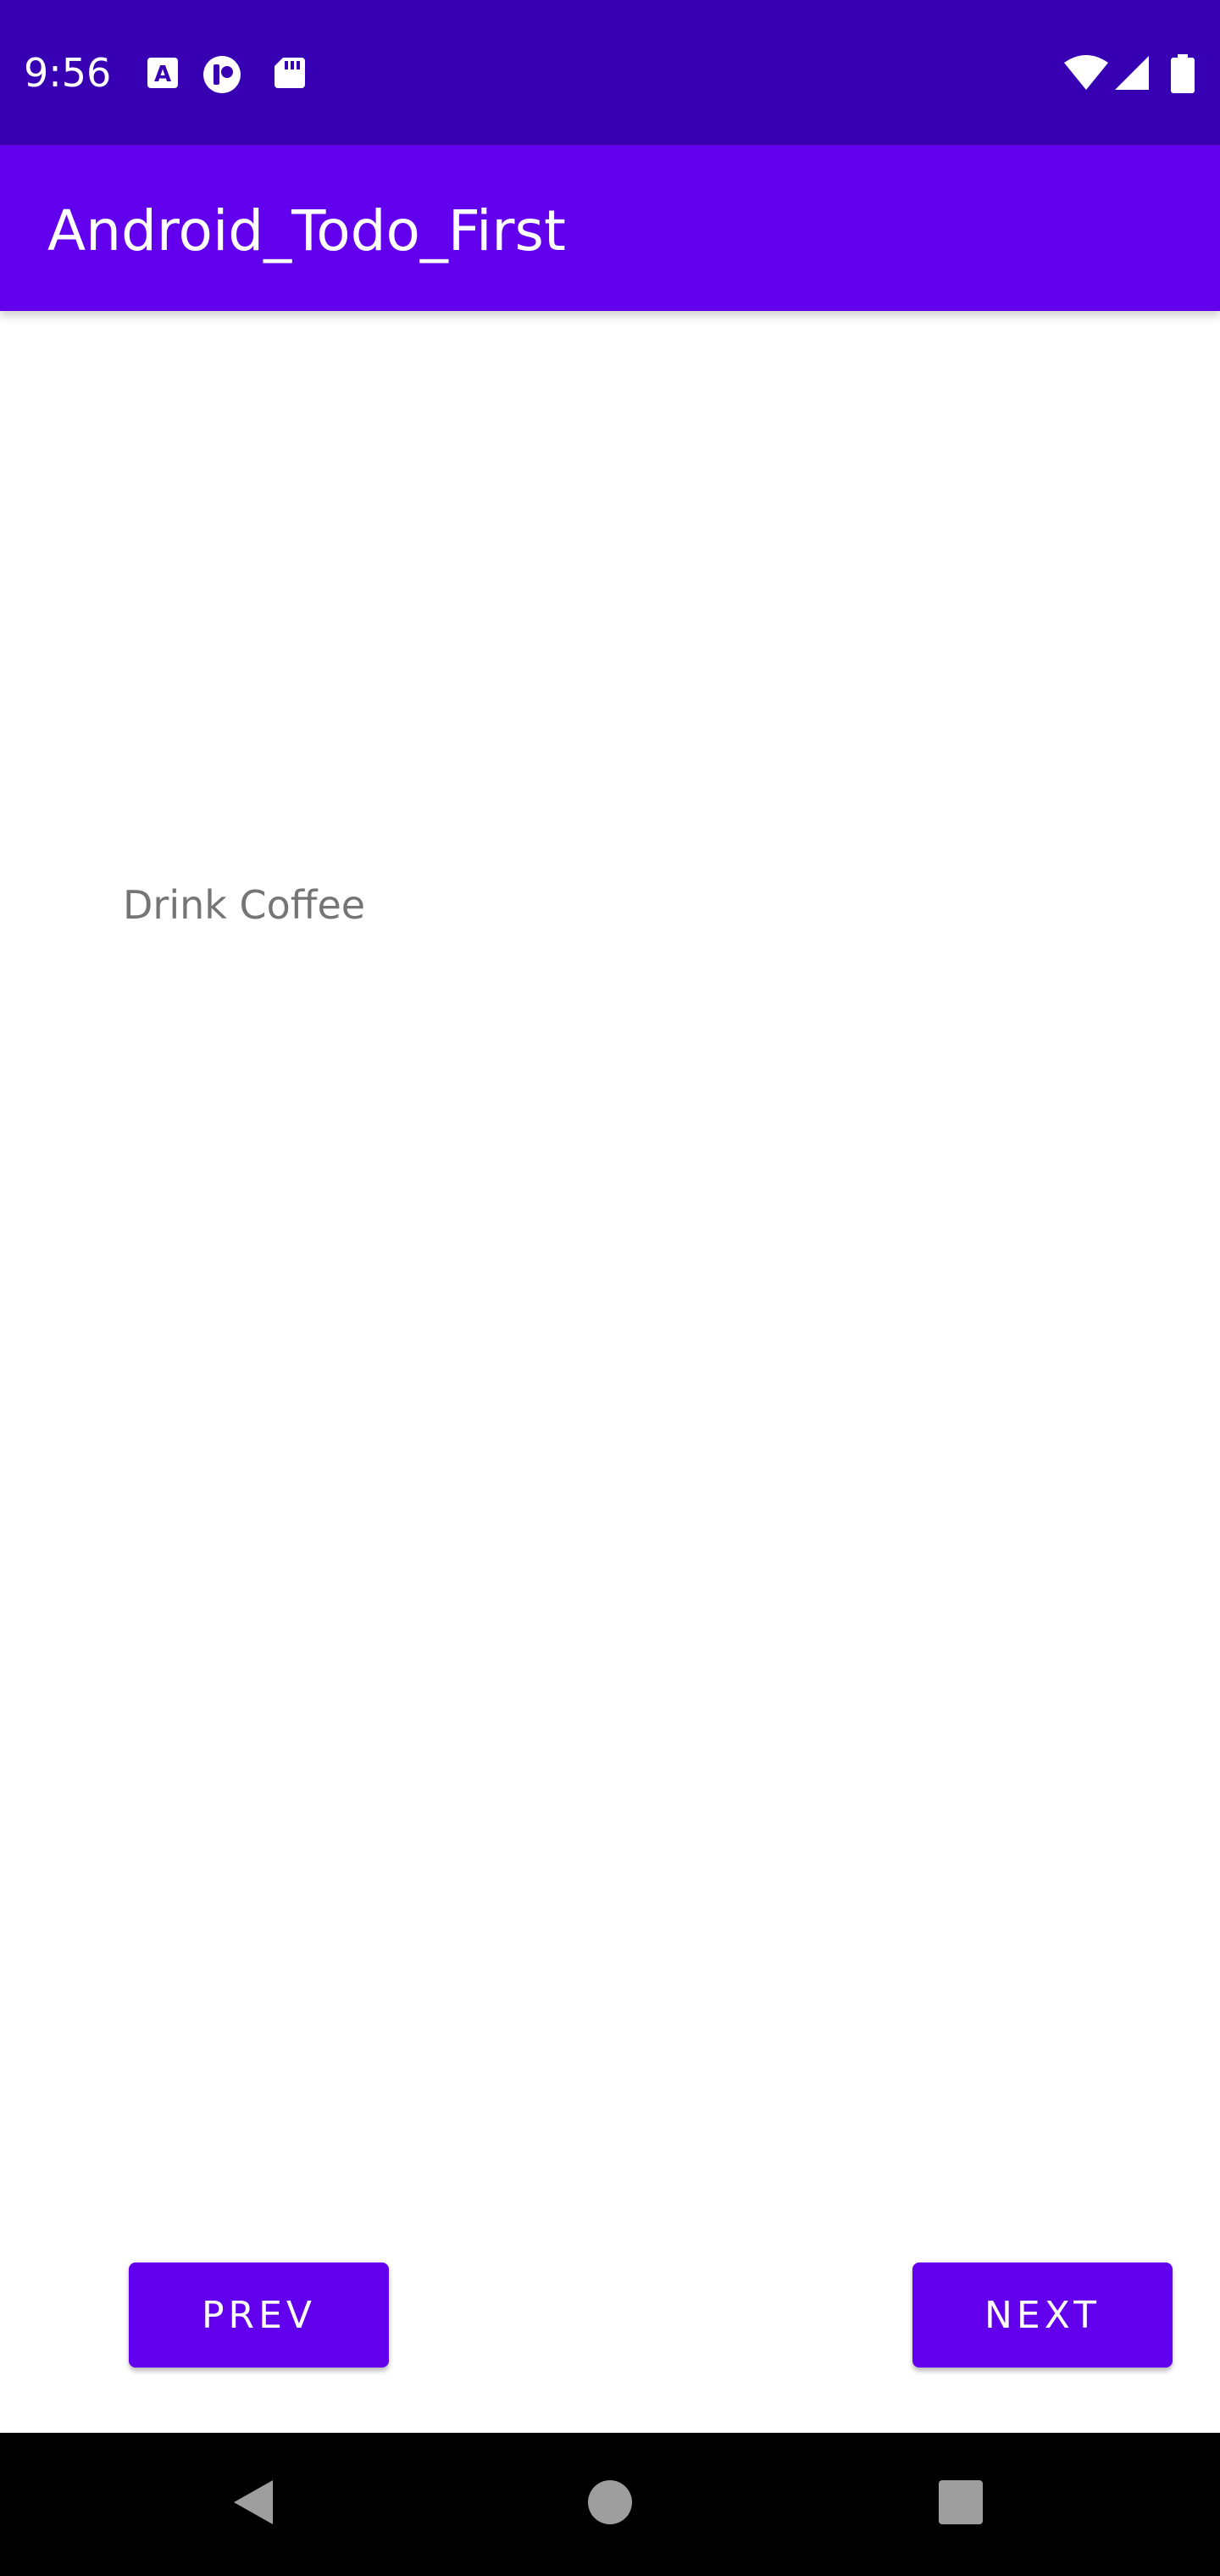 This screenshot has width=1220, height=2576. Describe the element at coordinates (610, 2502) in the screenshot. I see `home-icon` at that location.